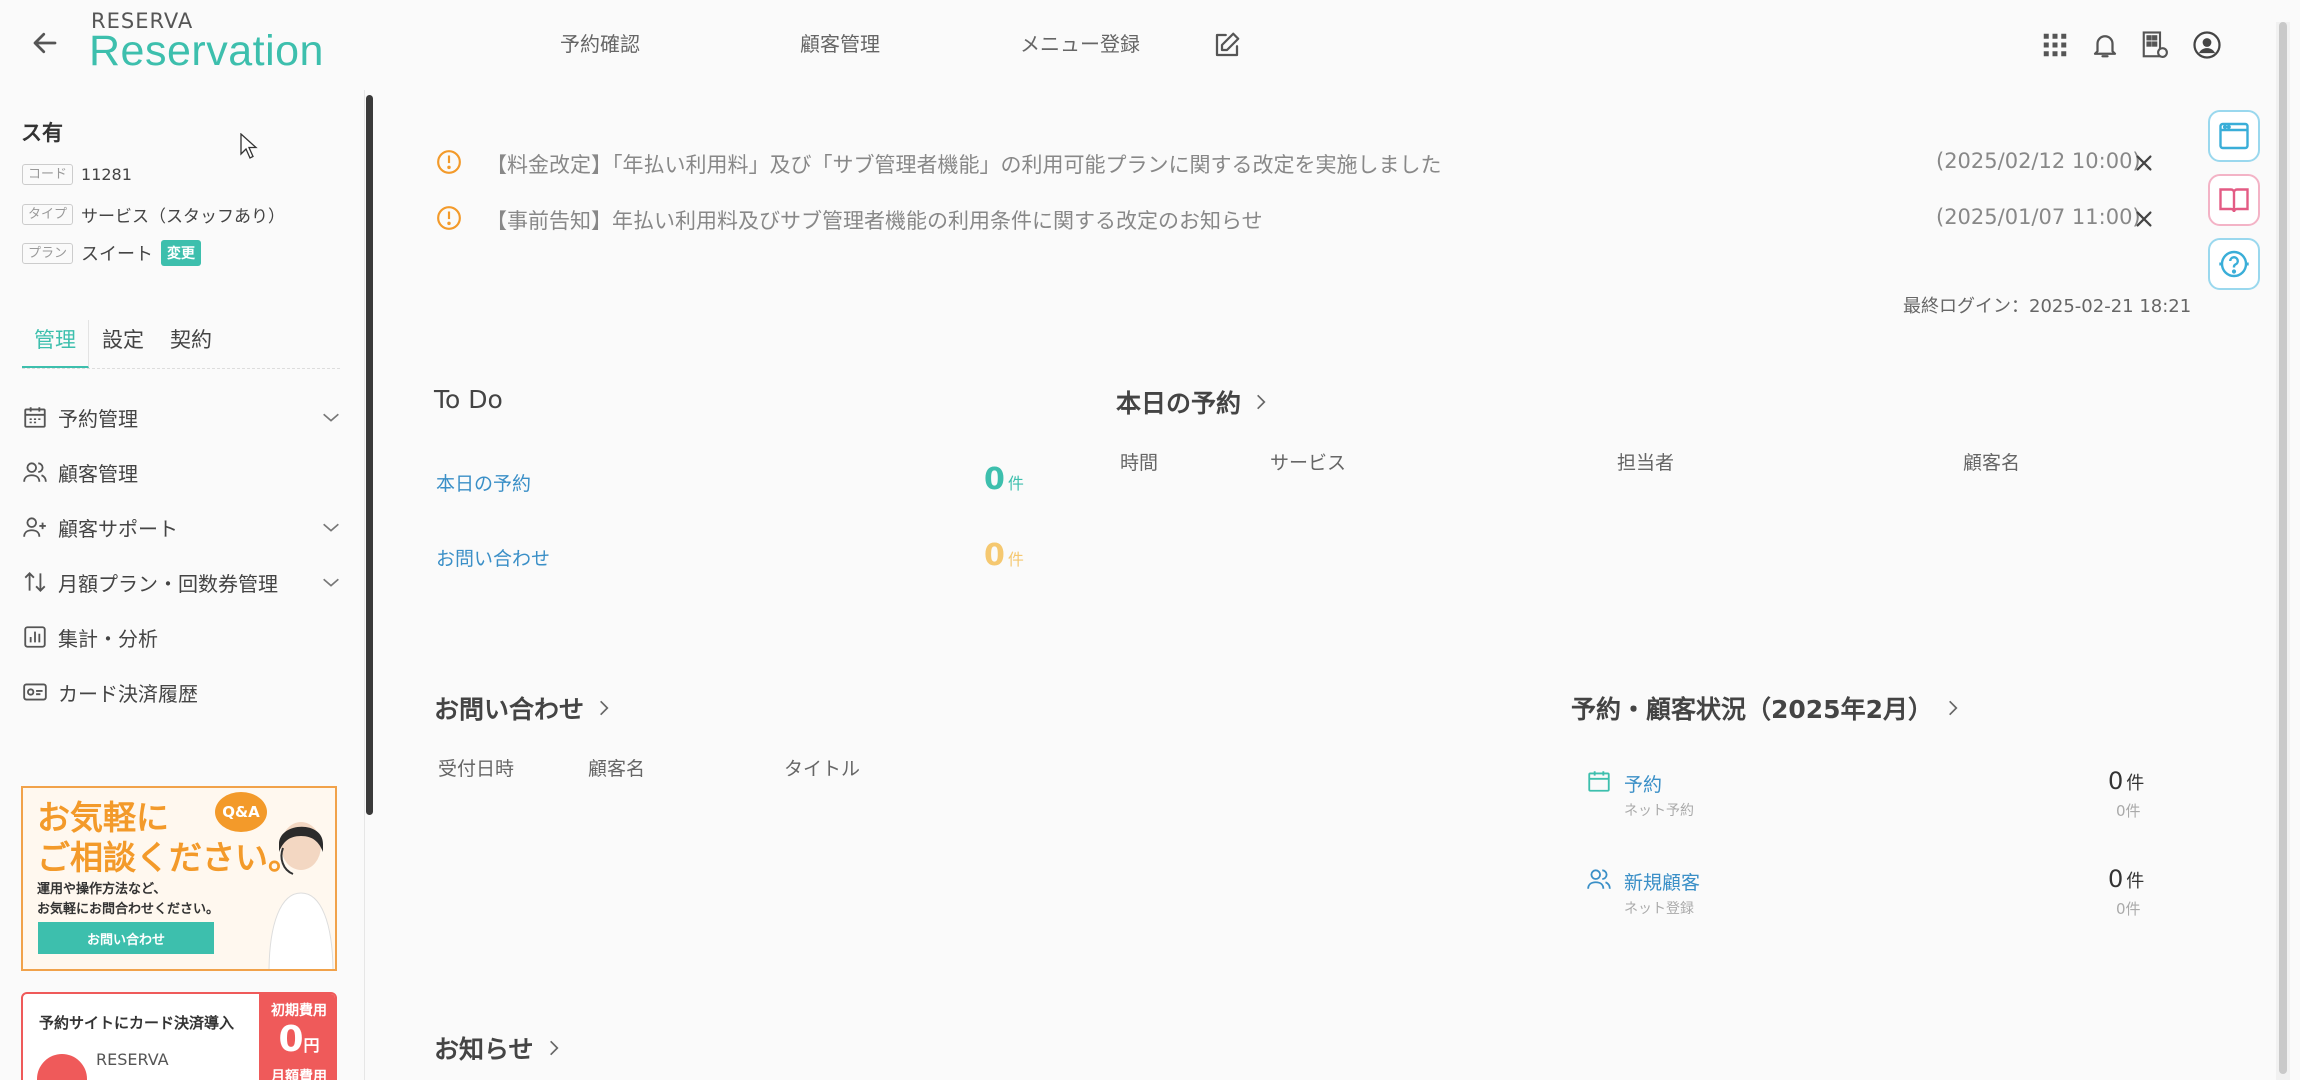 The height and width of the screenshot is (1080, 2300). Describe the element at coordinates (182, 472) in the screenshot. I see `sidebar-item-customer-management: 顧客管理` at that location.